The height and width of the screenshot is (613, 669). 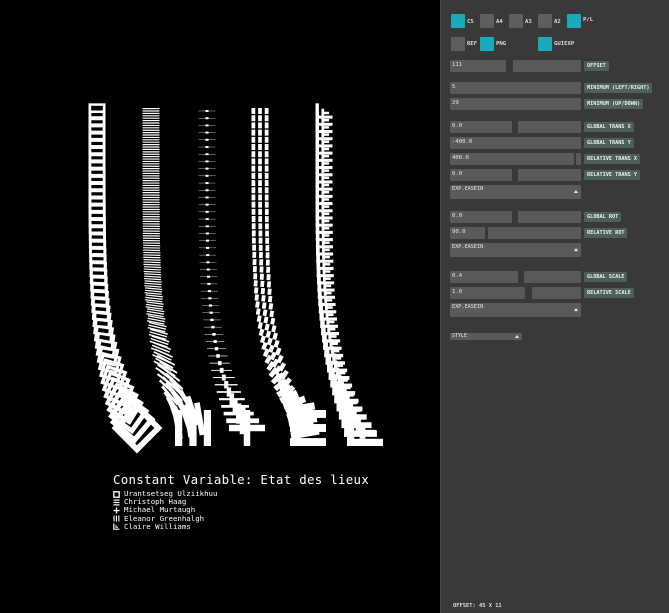 What do you see at coordinates (609, 127) in the screenshot?
I see `global-trans-x-label: GLOBAL TRANS X` at bounding box center [609, 127].